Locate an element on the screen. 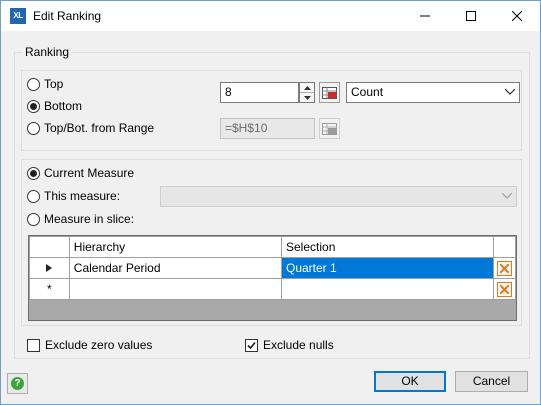 The height and width of the screenshot is (405, 541). rank-count-spinner is located at coordinates (307, 92).